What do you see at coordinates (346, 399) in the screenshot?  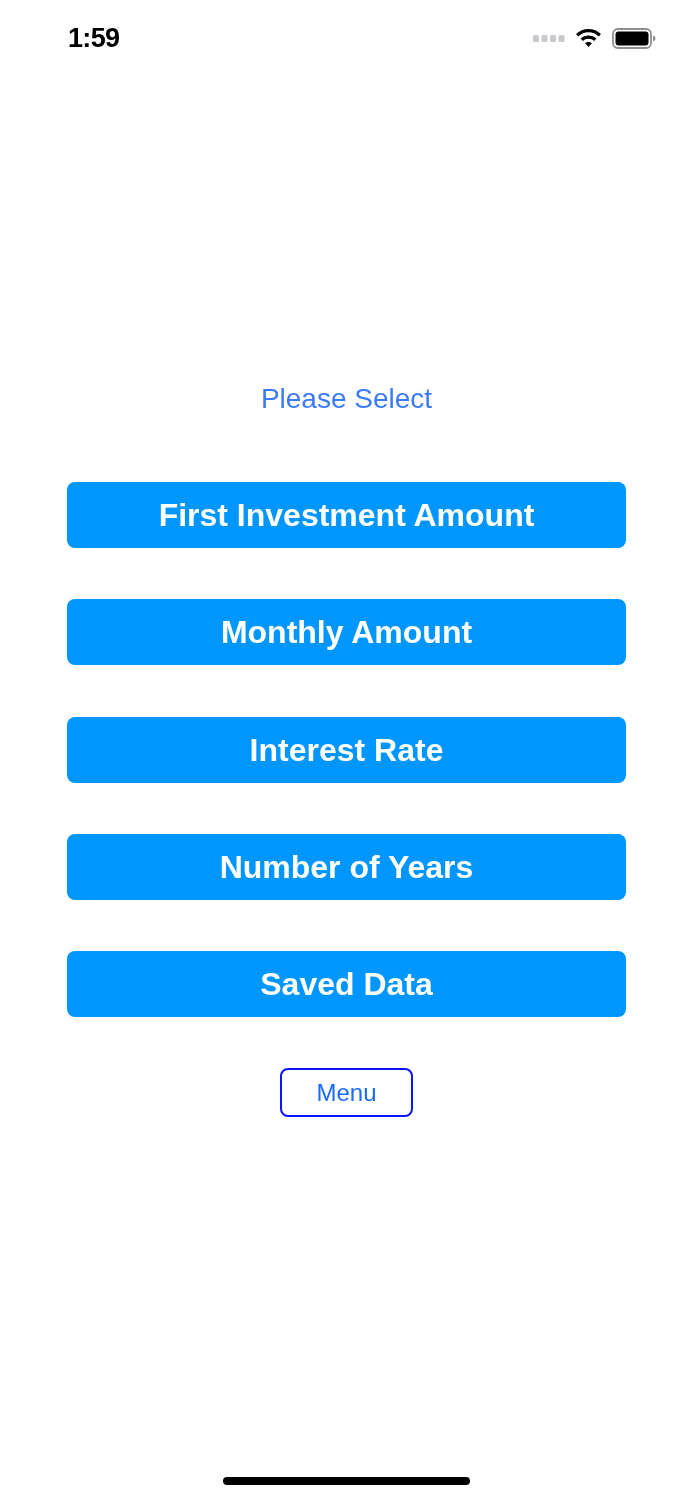 I see `prompt-label: Please Select` at bounding box center [346, 399].